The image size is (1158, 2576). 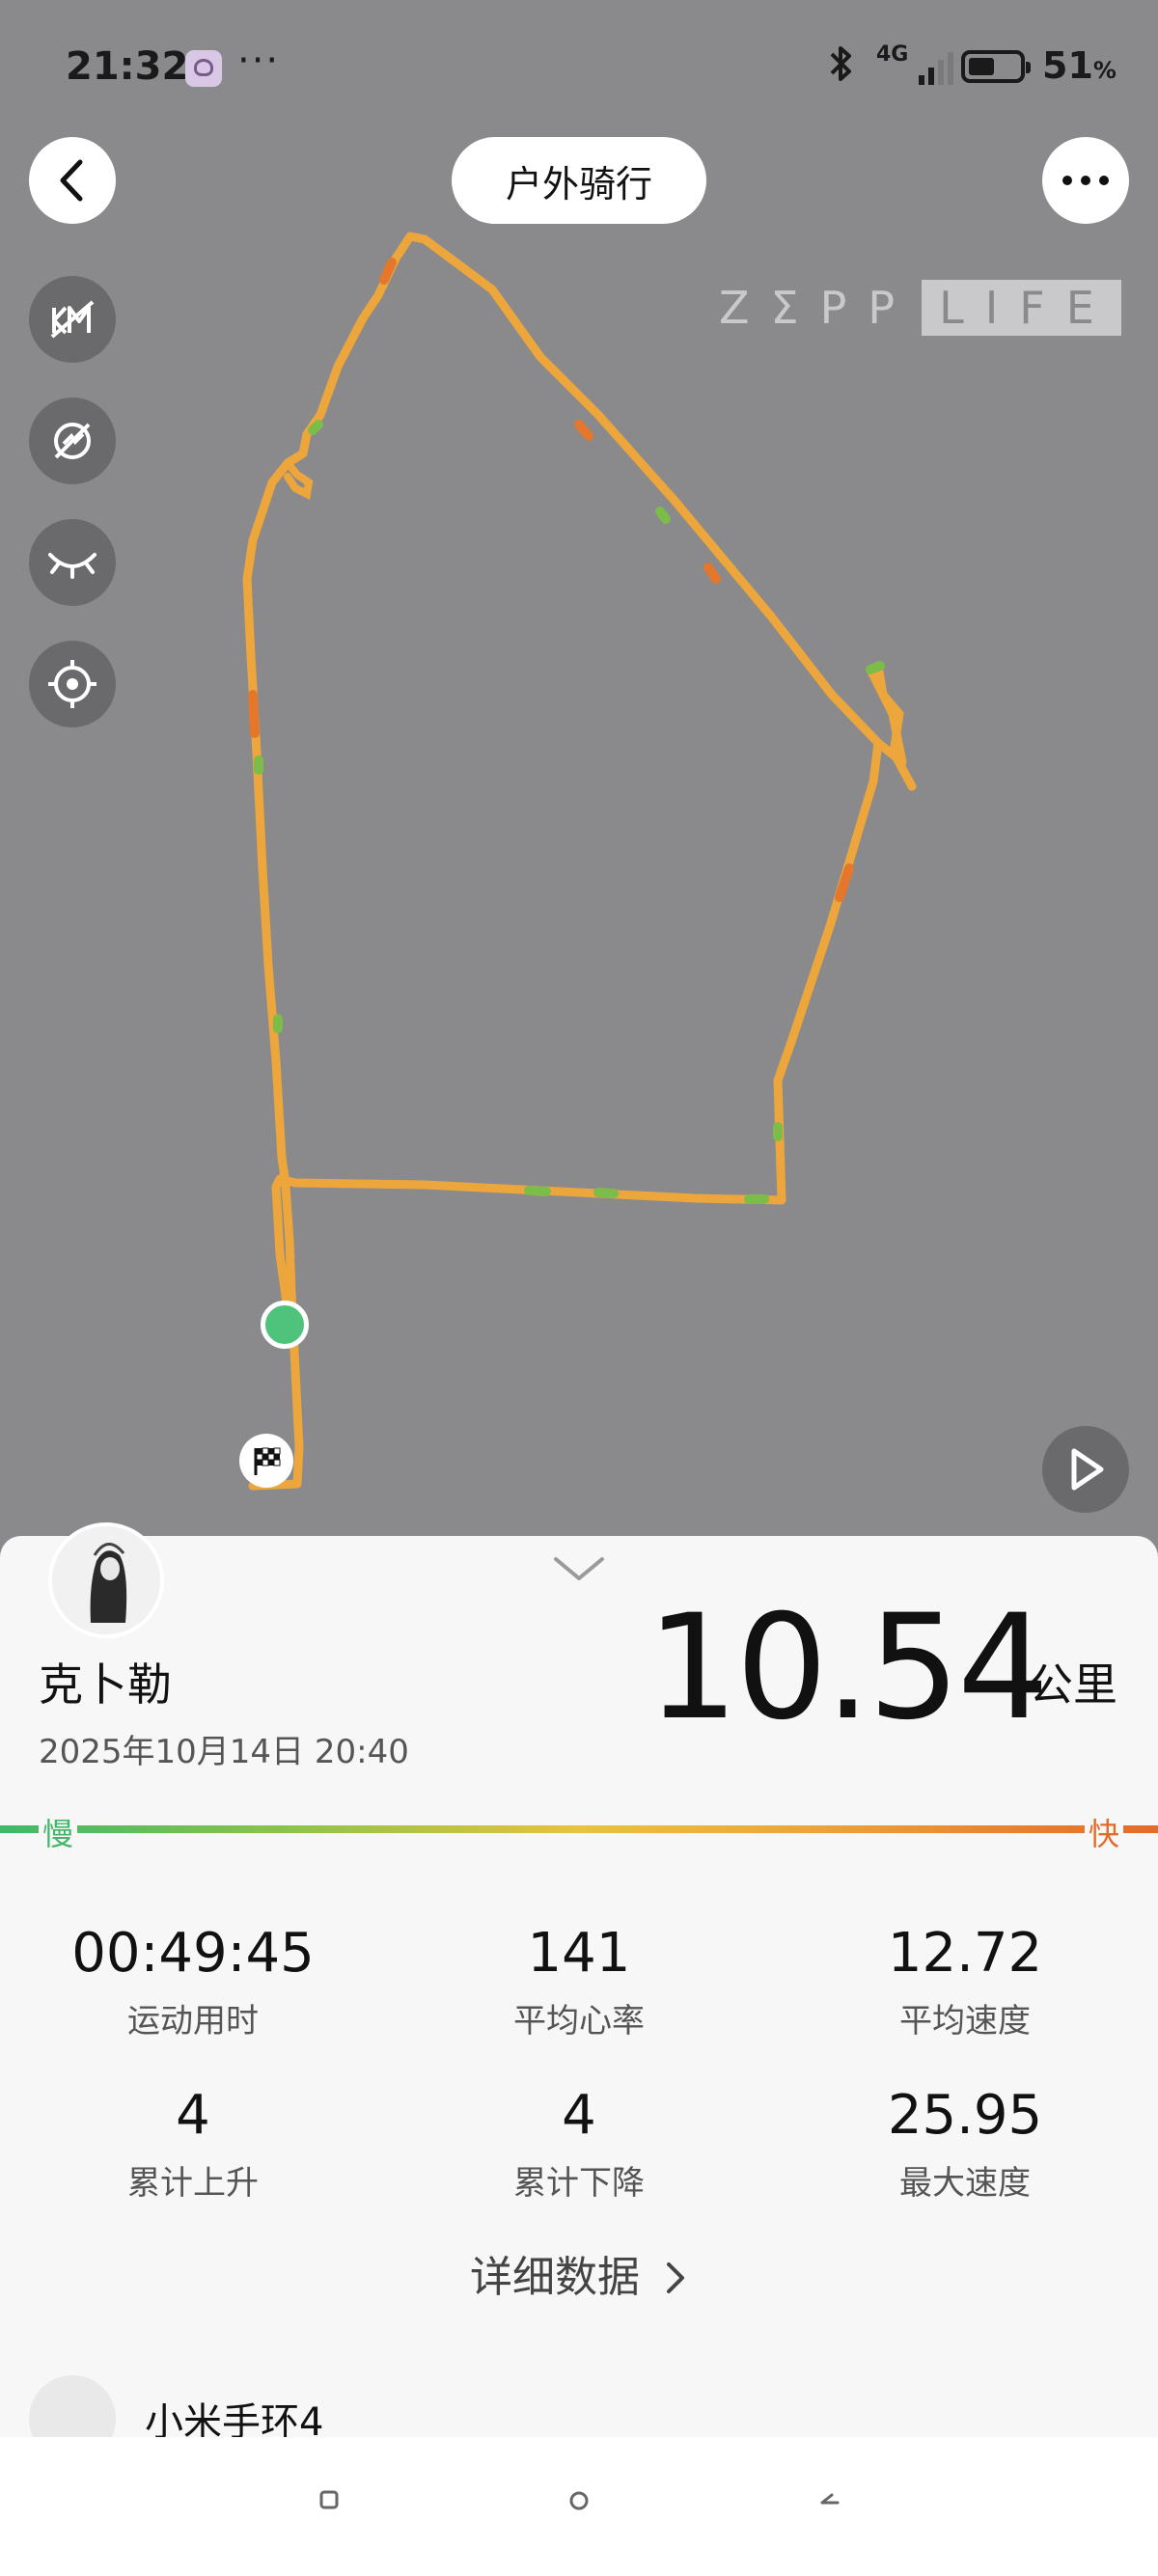 I want to click on back-nav-button, so click(x=829, y=2502).